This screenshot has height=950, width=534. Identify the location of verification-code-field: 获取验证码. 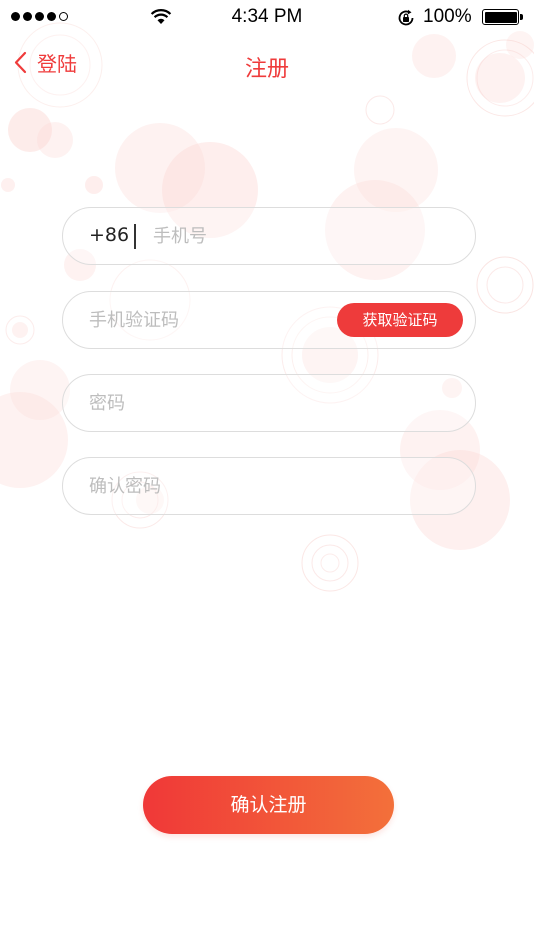
(269, 320).